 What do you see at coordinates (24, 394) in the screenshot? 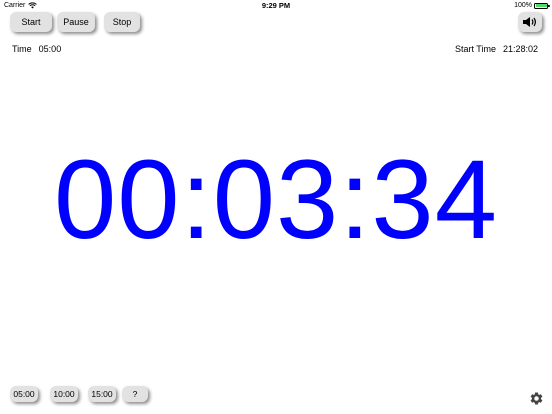
I see `preset-button-05: 05:00` at bounding box center [24, 394].